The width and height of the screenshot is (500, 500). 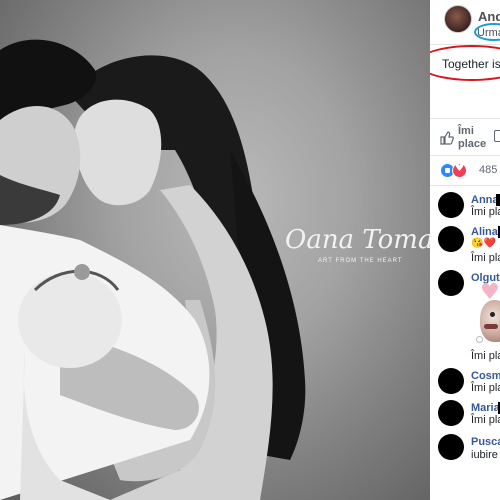 I want to click on comment-icon, so click(x=497, y=136).